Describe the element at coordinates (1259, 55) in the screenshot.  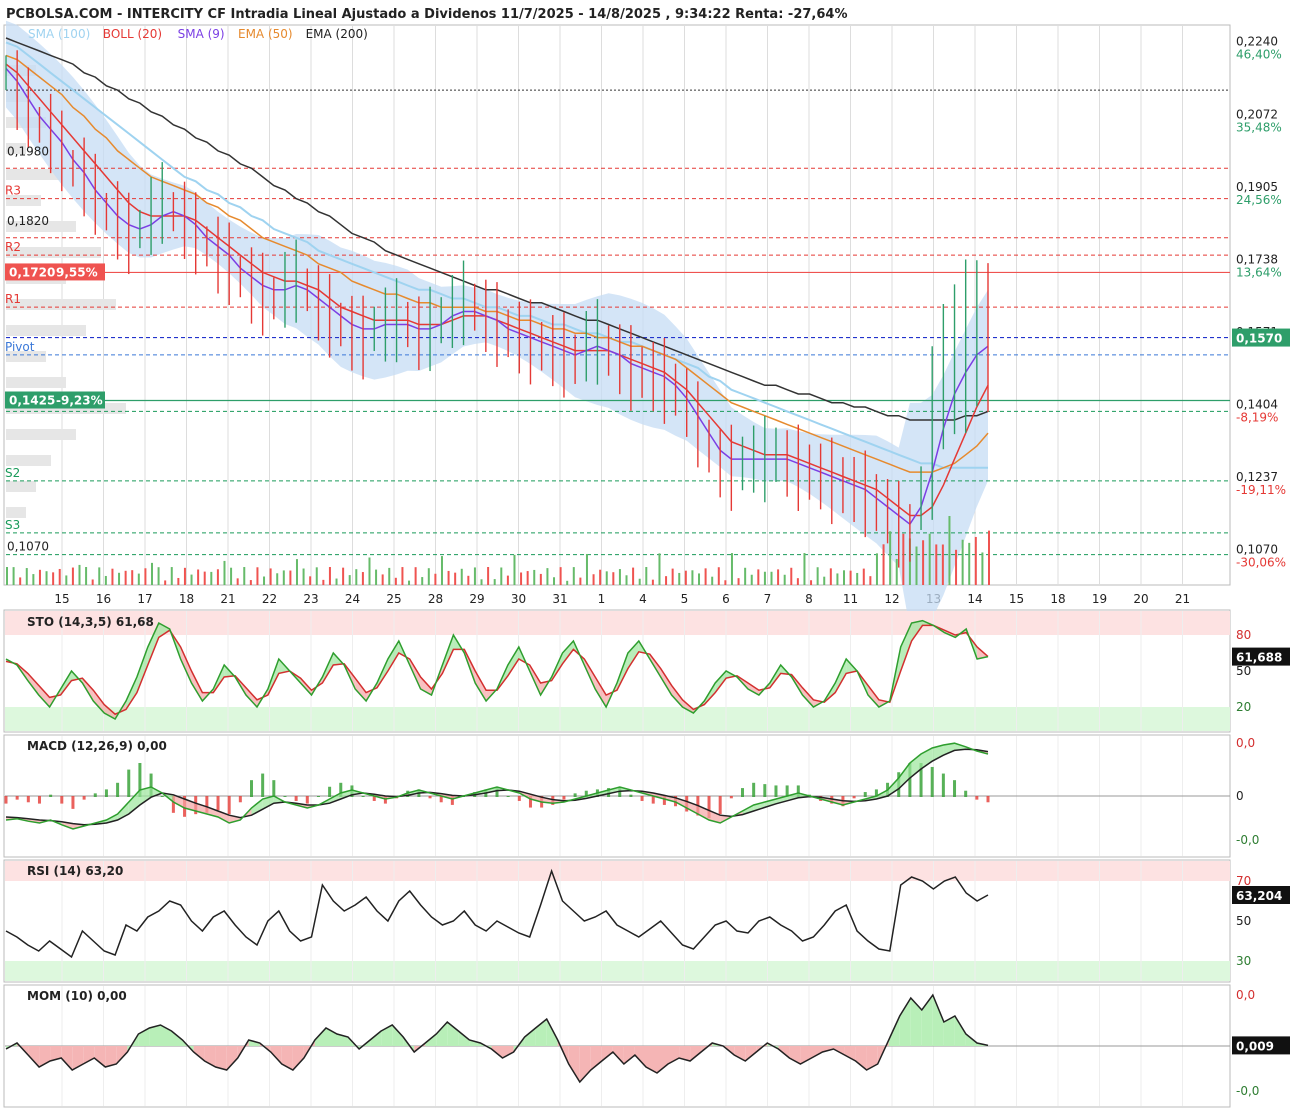
I see `y-tick-pct: 46,40%` at that location.